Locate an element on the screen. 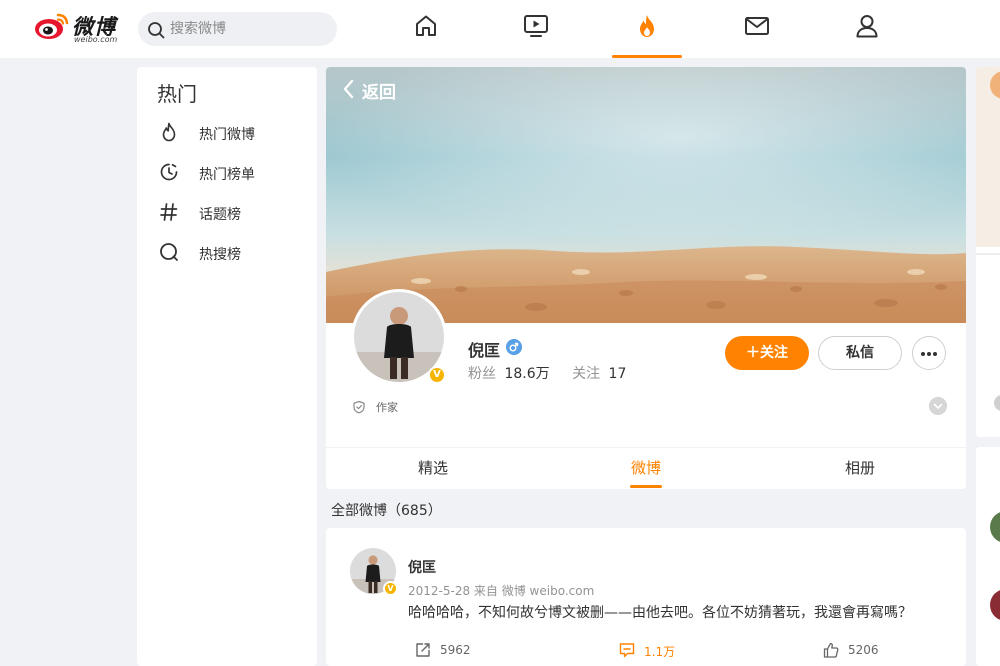 This screenshot has height=666, width=1000. right-sidebar-card is located at coordinates (988, 252).